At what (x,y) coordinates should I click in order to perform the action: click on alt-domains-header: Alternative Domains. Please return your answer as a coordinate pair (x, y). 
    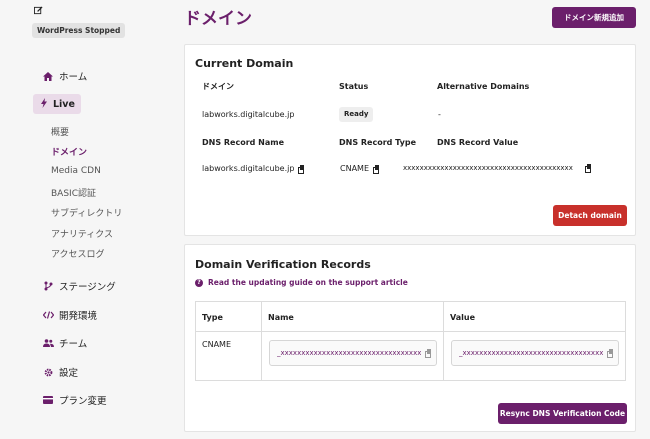
    Looking at the image, I should click on (483, 86).